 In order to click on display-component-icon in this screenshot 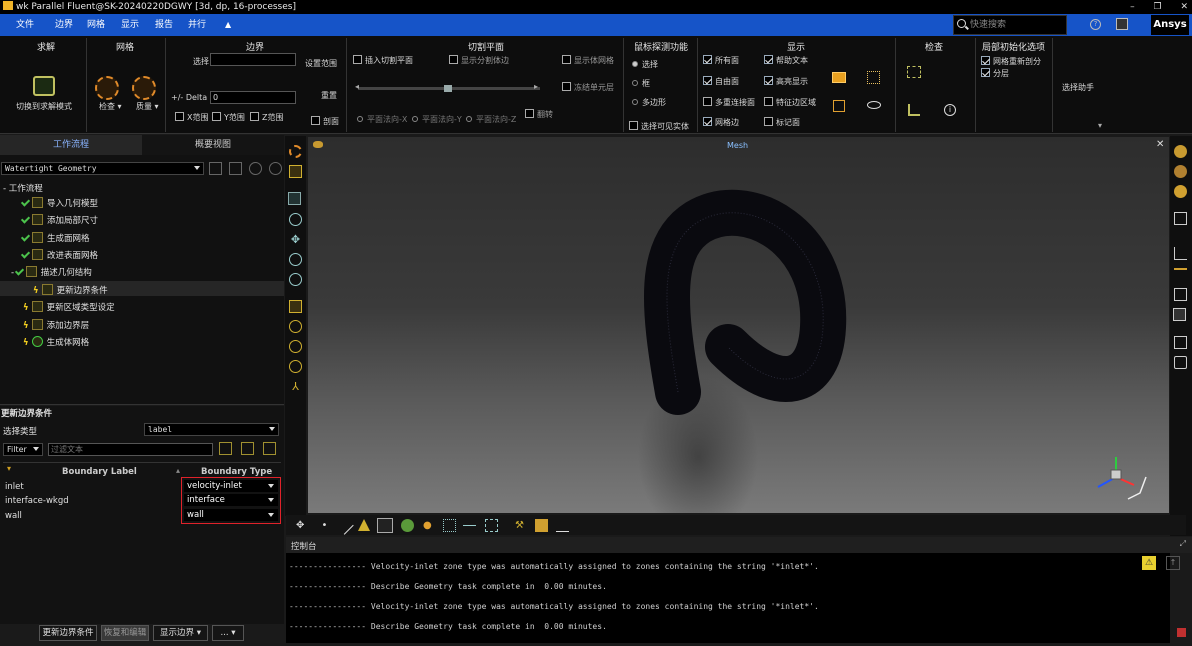, I will do `click(839, 106)`.